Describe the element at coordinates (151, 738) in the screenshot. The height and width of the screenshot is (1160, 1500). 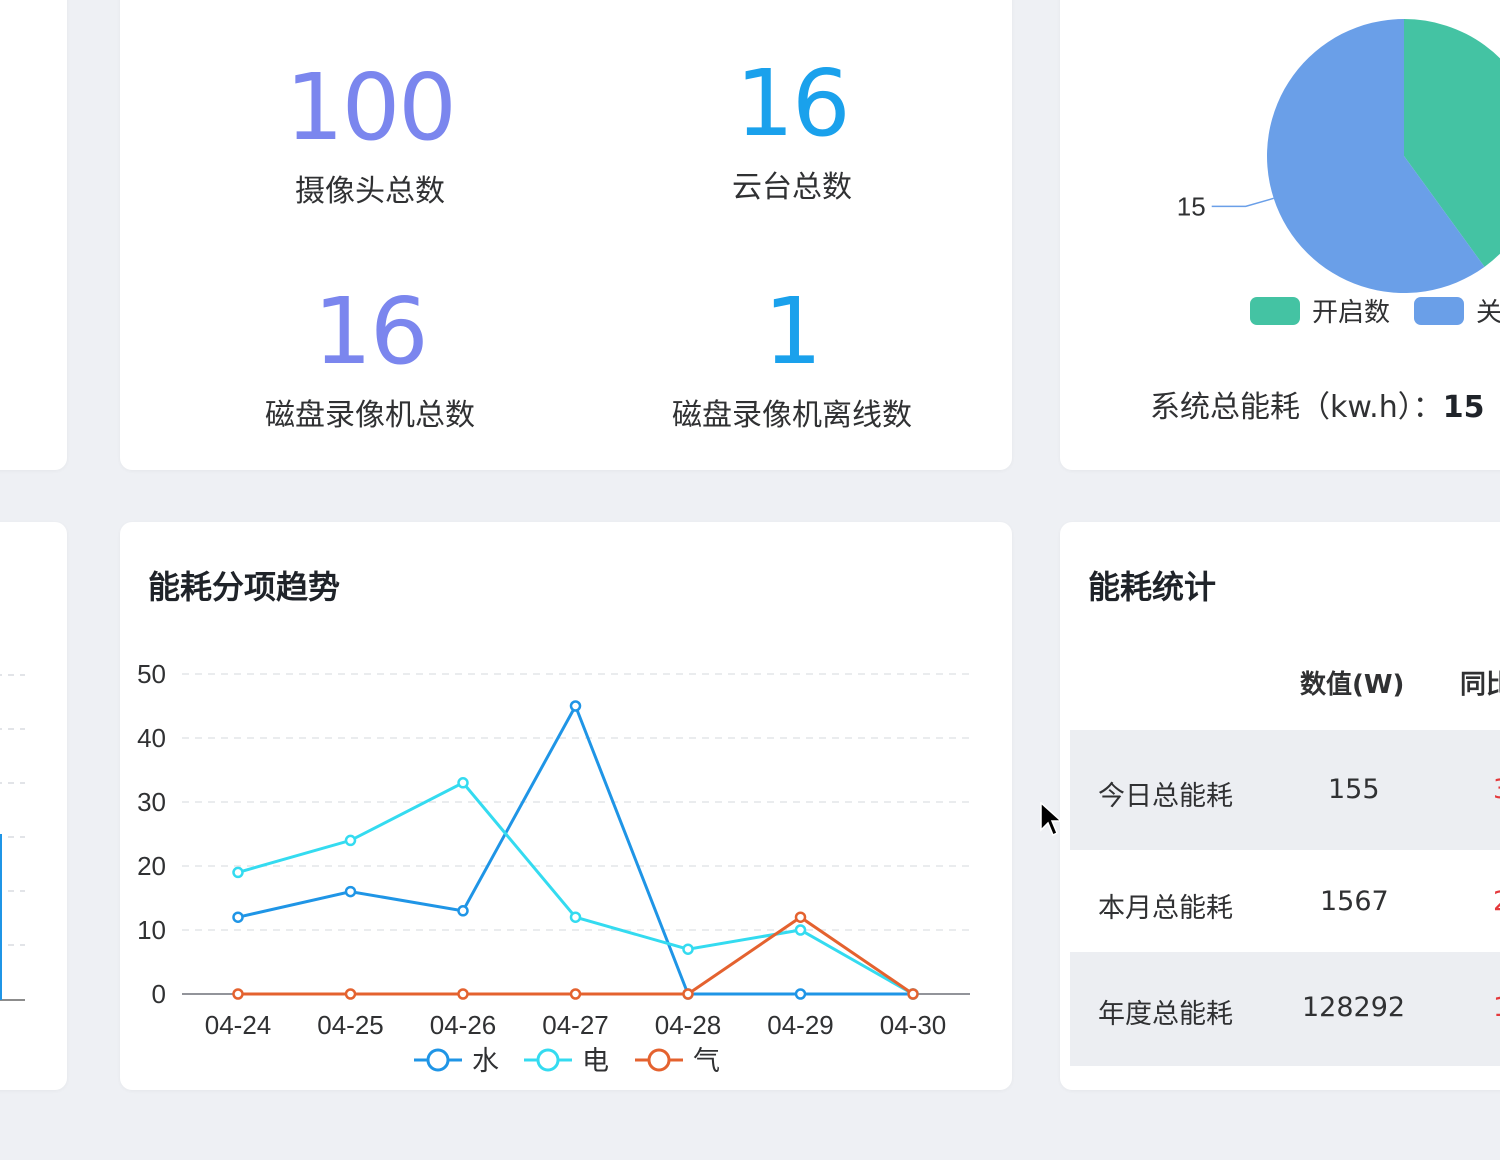
I see `y-tick-label: 40` at that location.